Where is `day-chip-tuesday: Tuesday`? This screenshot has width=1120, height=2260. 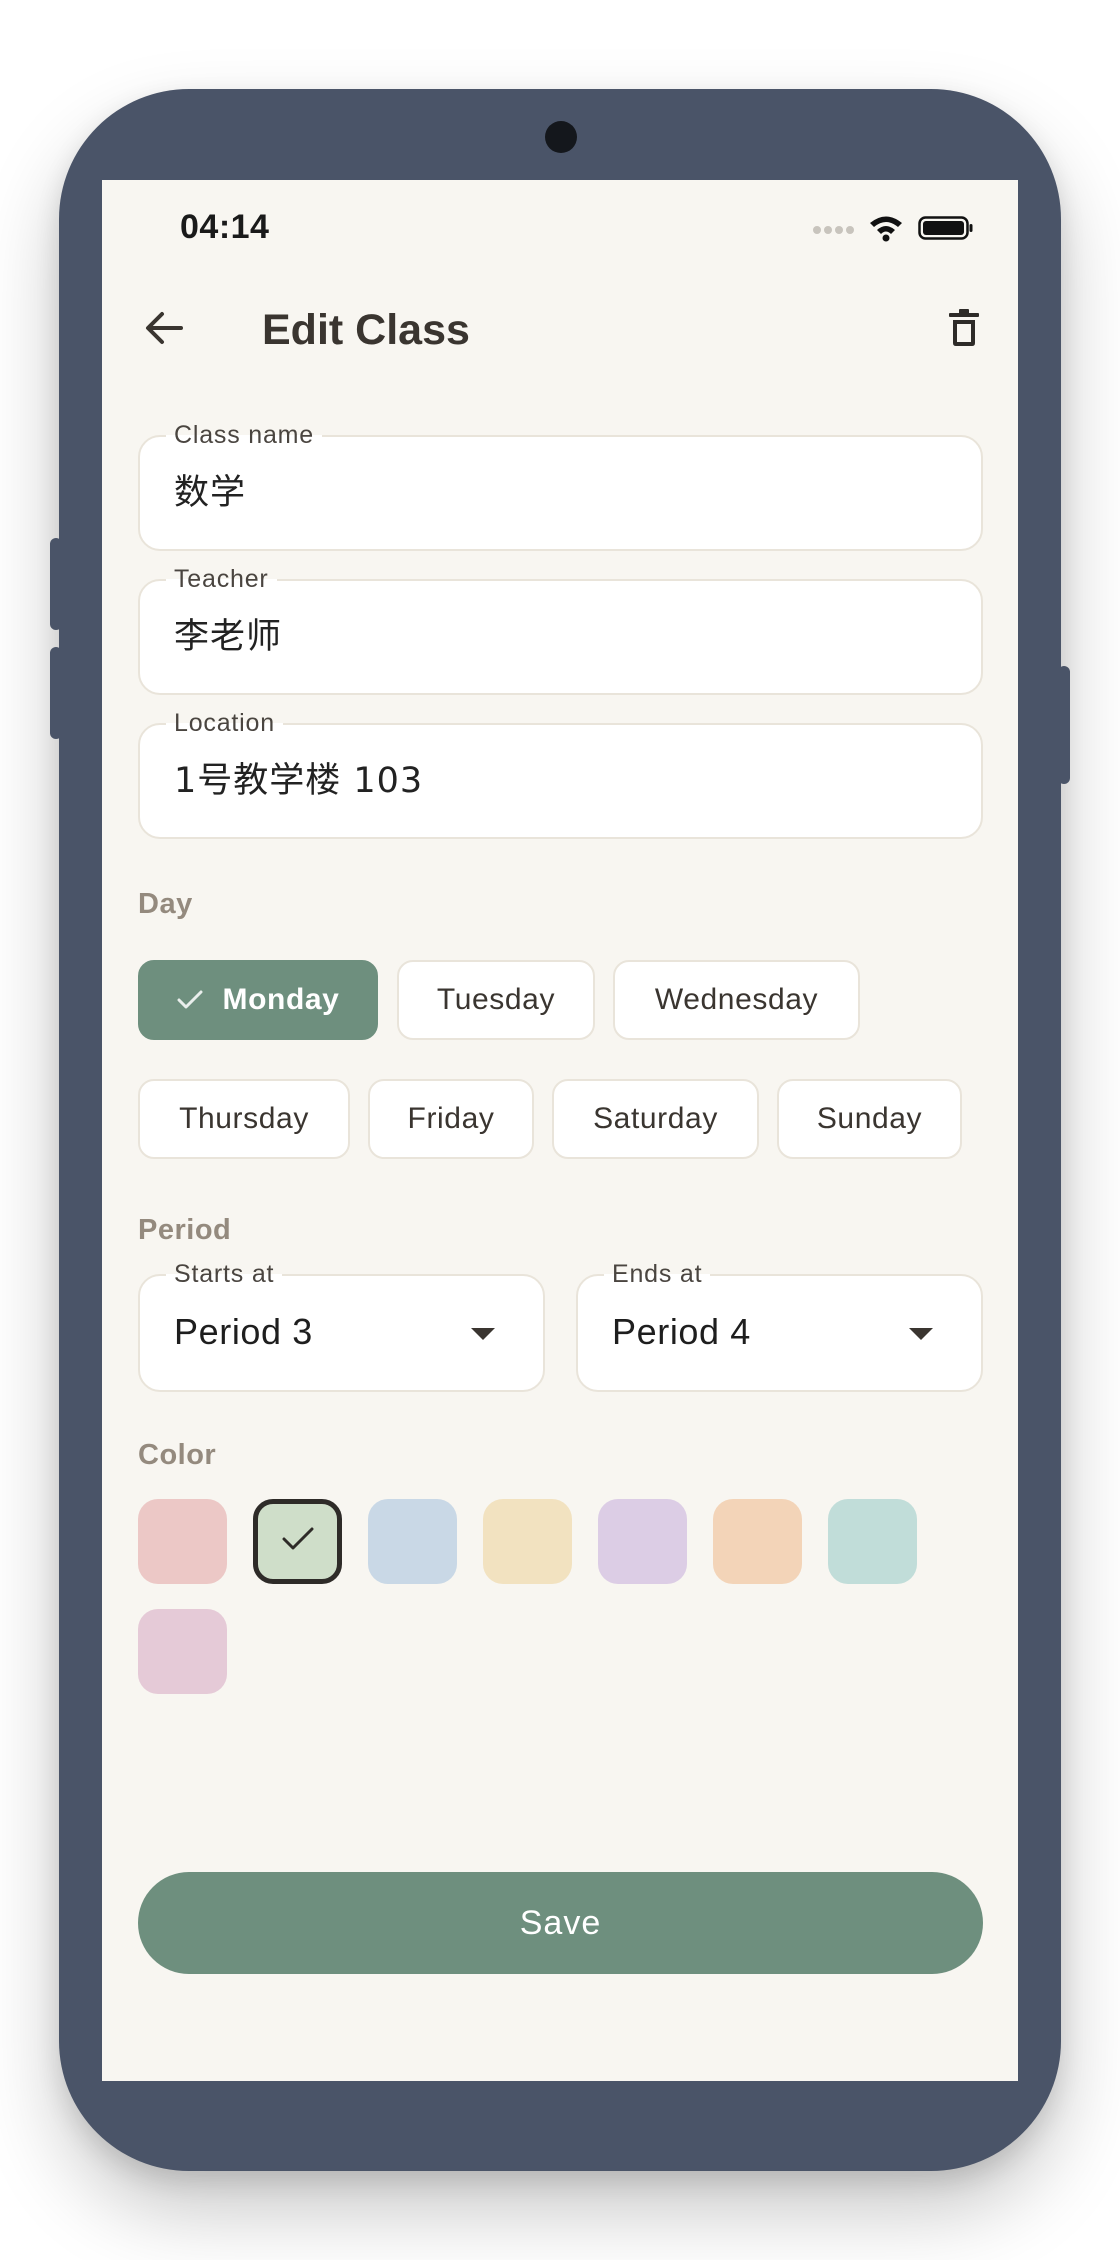 day-chip-tuesday: Tuesday is located at coordinates (496, 1000).